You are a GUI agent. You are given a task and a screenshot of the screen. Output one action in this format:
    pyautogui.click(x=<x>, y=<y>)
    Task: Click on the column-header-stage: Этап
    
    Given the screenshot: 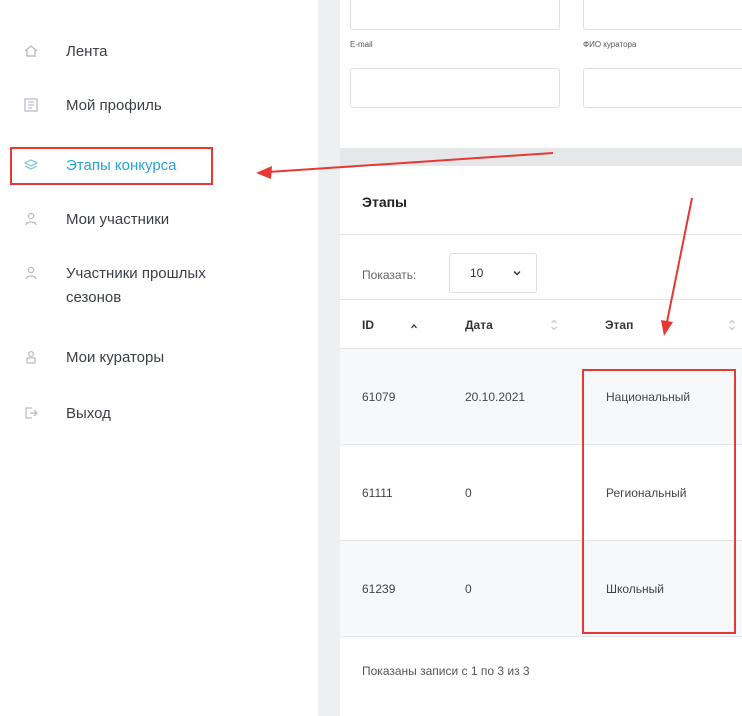 What is the action you would take?
    pyautogui.click(x=619, y=325)
    